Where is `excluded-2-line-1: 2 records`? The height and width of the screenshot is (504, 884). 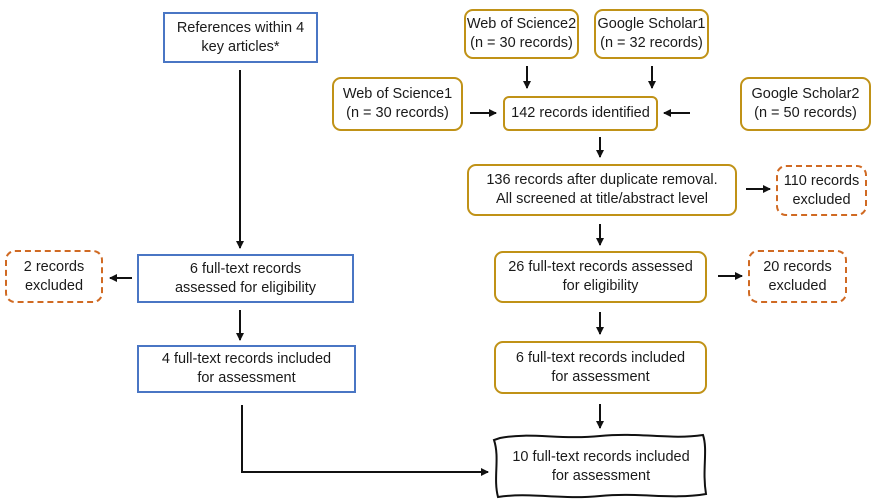
excluded-2-line-1: 2 records is located at coordinates (54, 266).